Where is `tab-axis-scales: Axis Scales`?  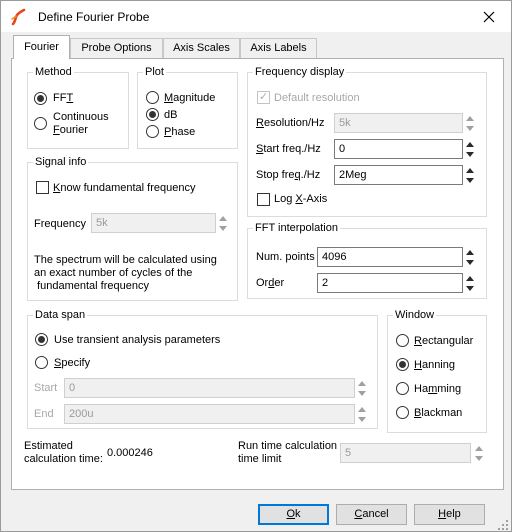 tab-axis-scales: Axis Scales is located at coordinates (201, 48).